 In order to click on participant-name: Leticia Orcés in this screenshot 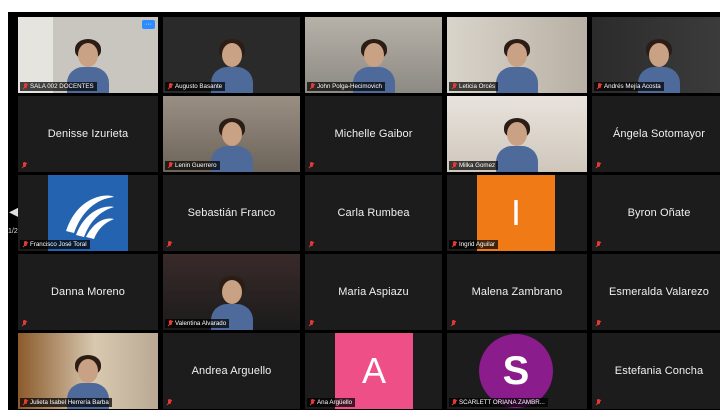, I will do `click(477, 86)`.